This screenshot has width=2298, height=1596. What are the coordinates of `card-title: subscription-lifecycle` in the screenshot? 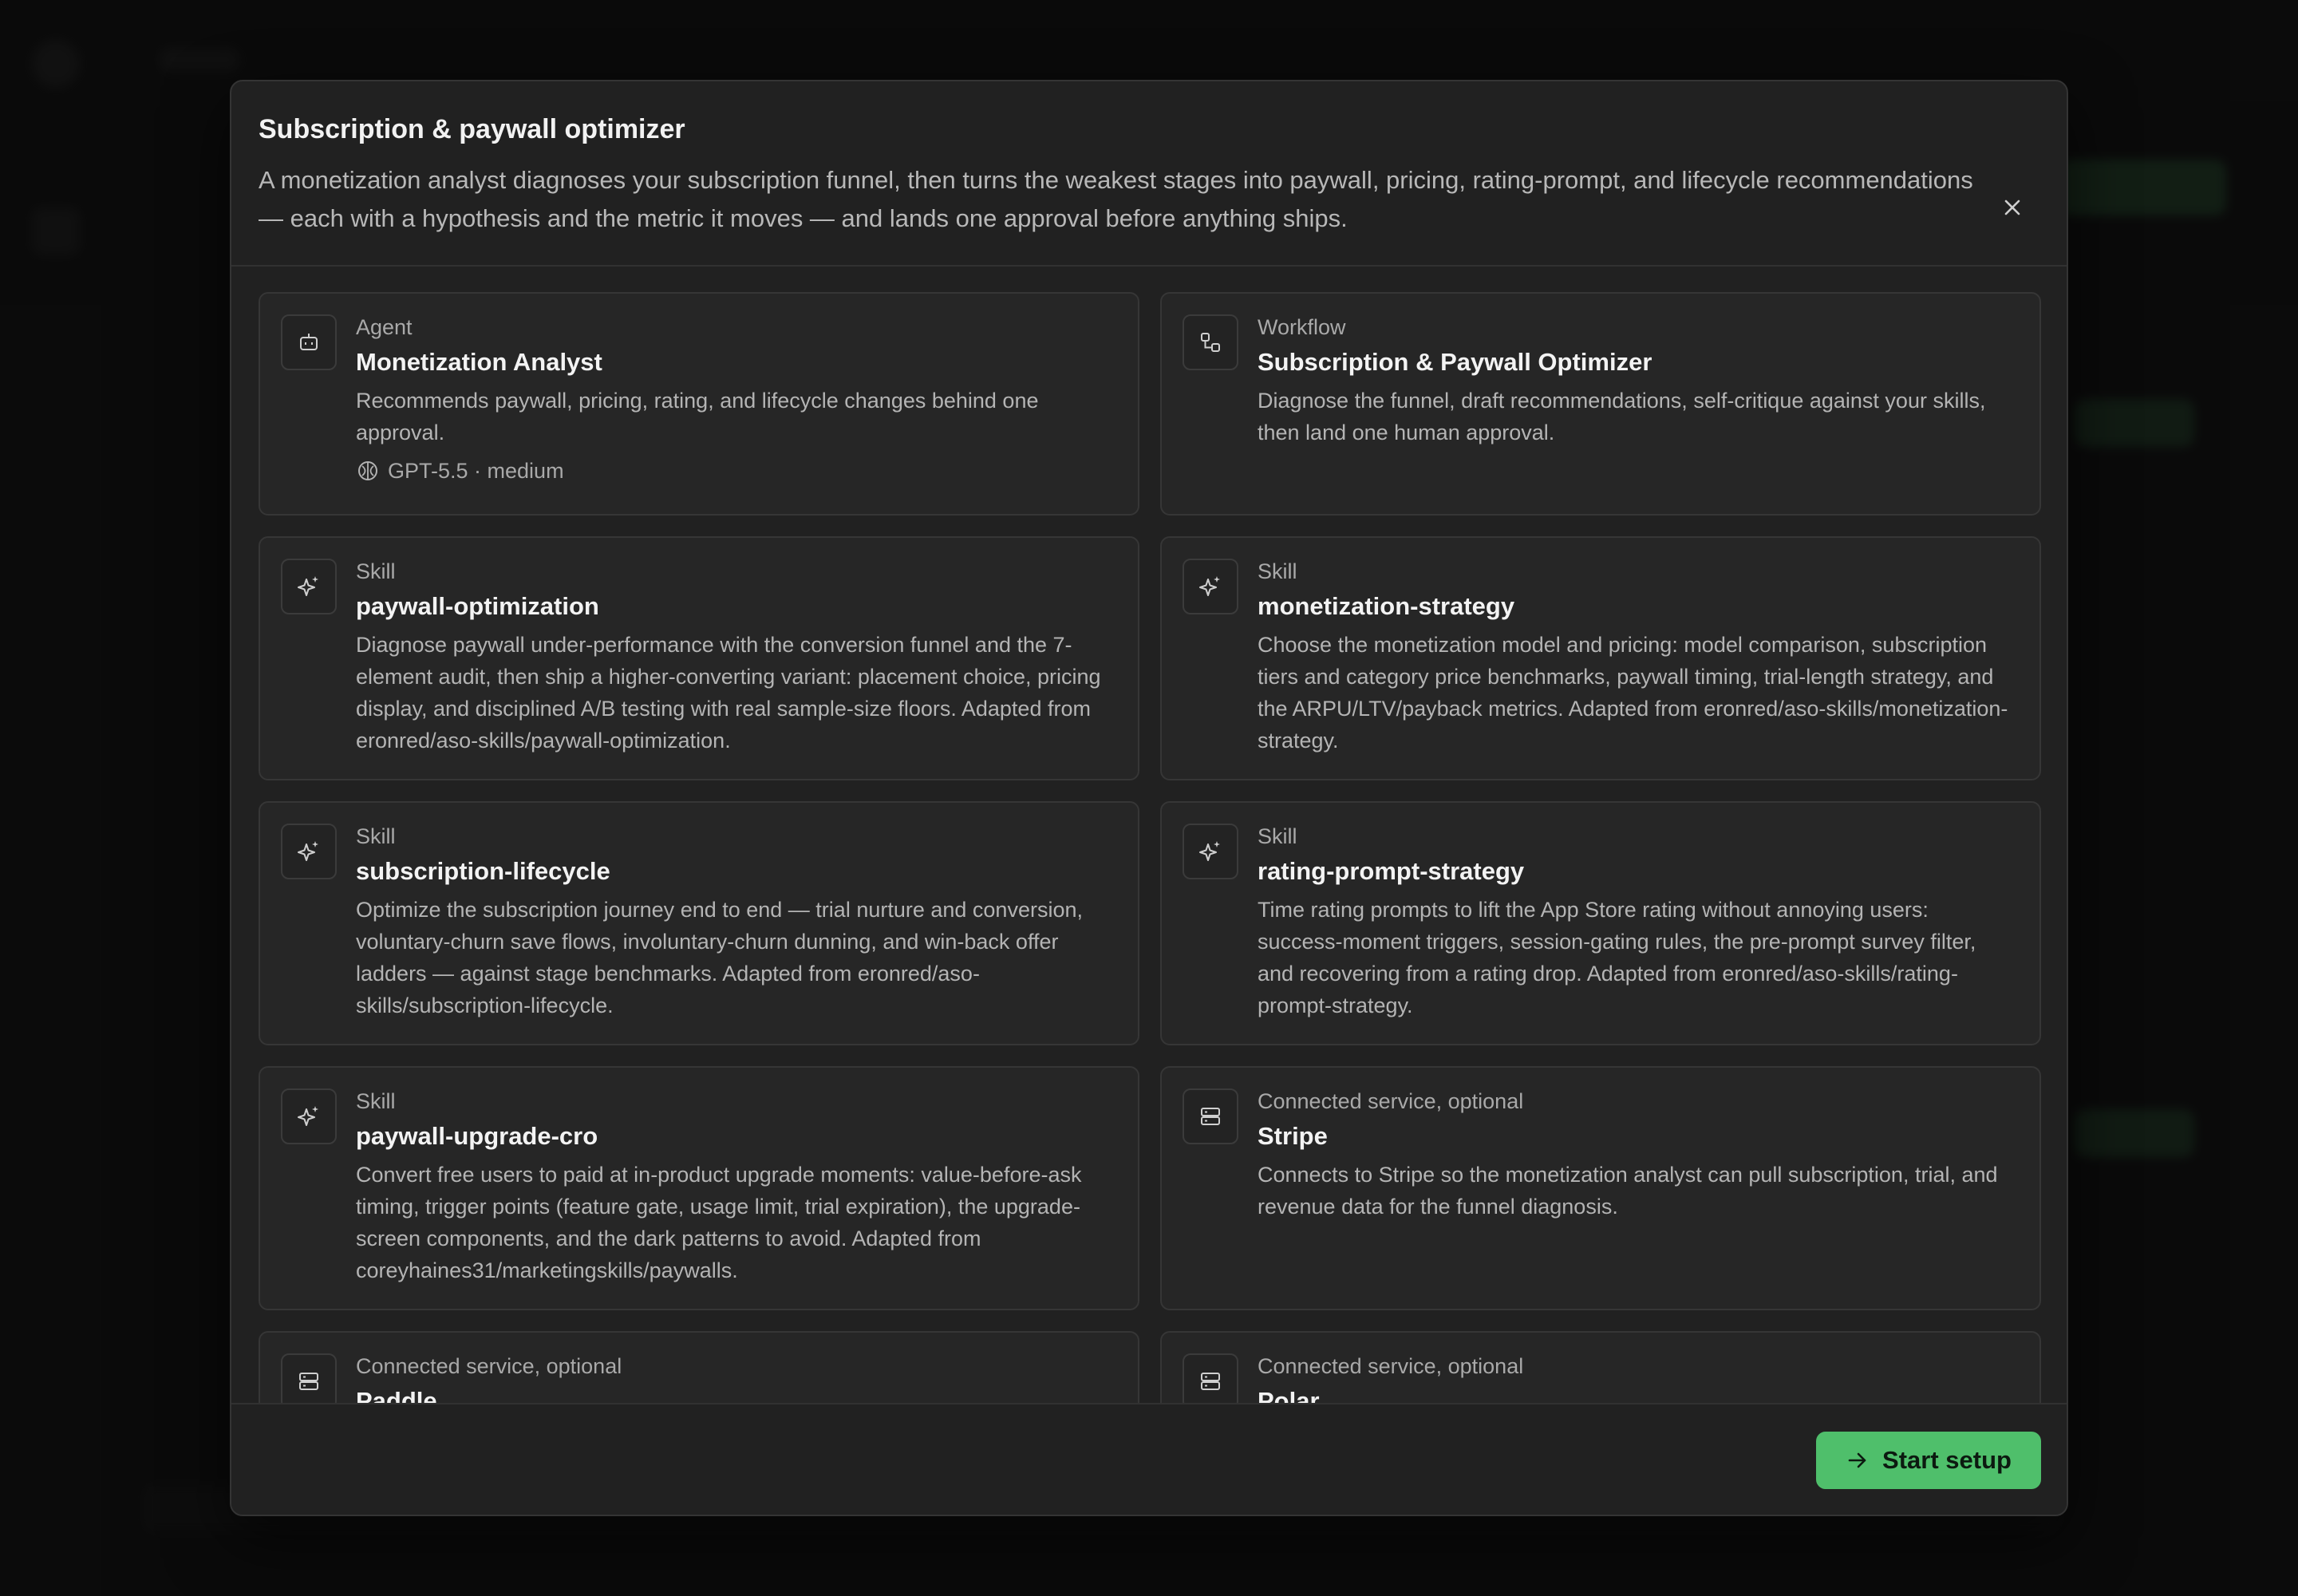 It's located at (483, 871).